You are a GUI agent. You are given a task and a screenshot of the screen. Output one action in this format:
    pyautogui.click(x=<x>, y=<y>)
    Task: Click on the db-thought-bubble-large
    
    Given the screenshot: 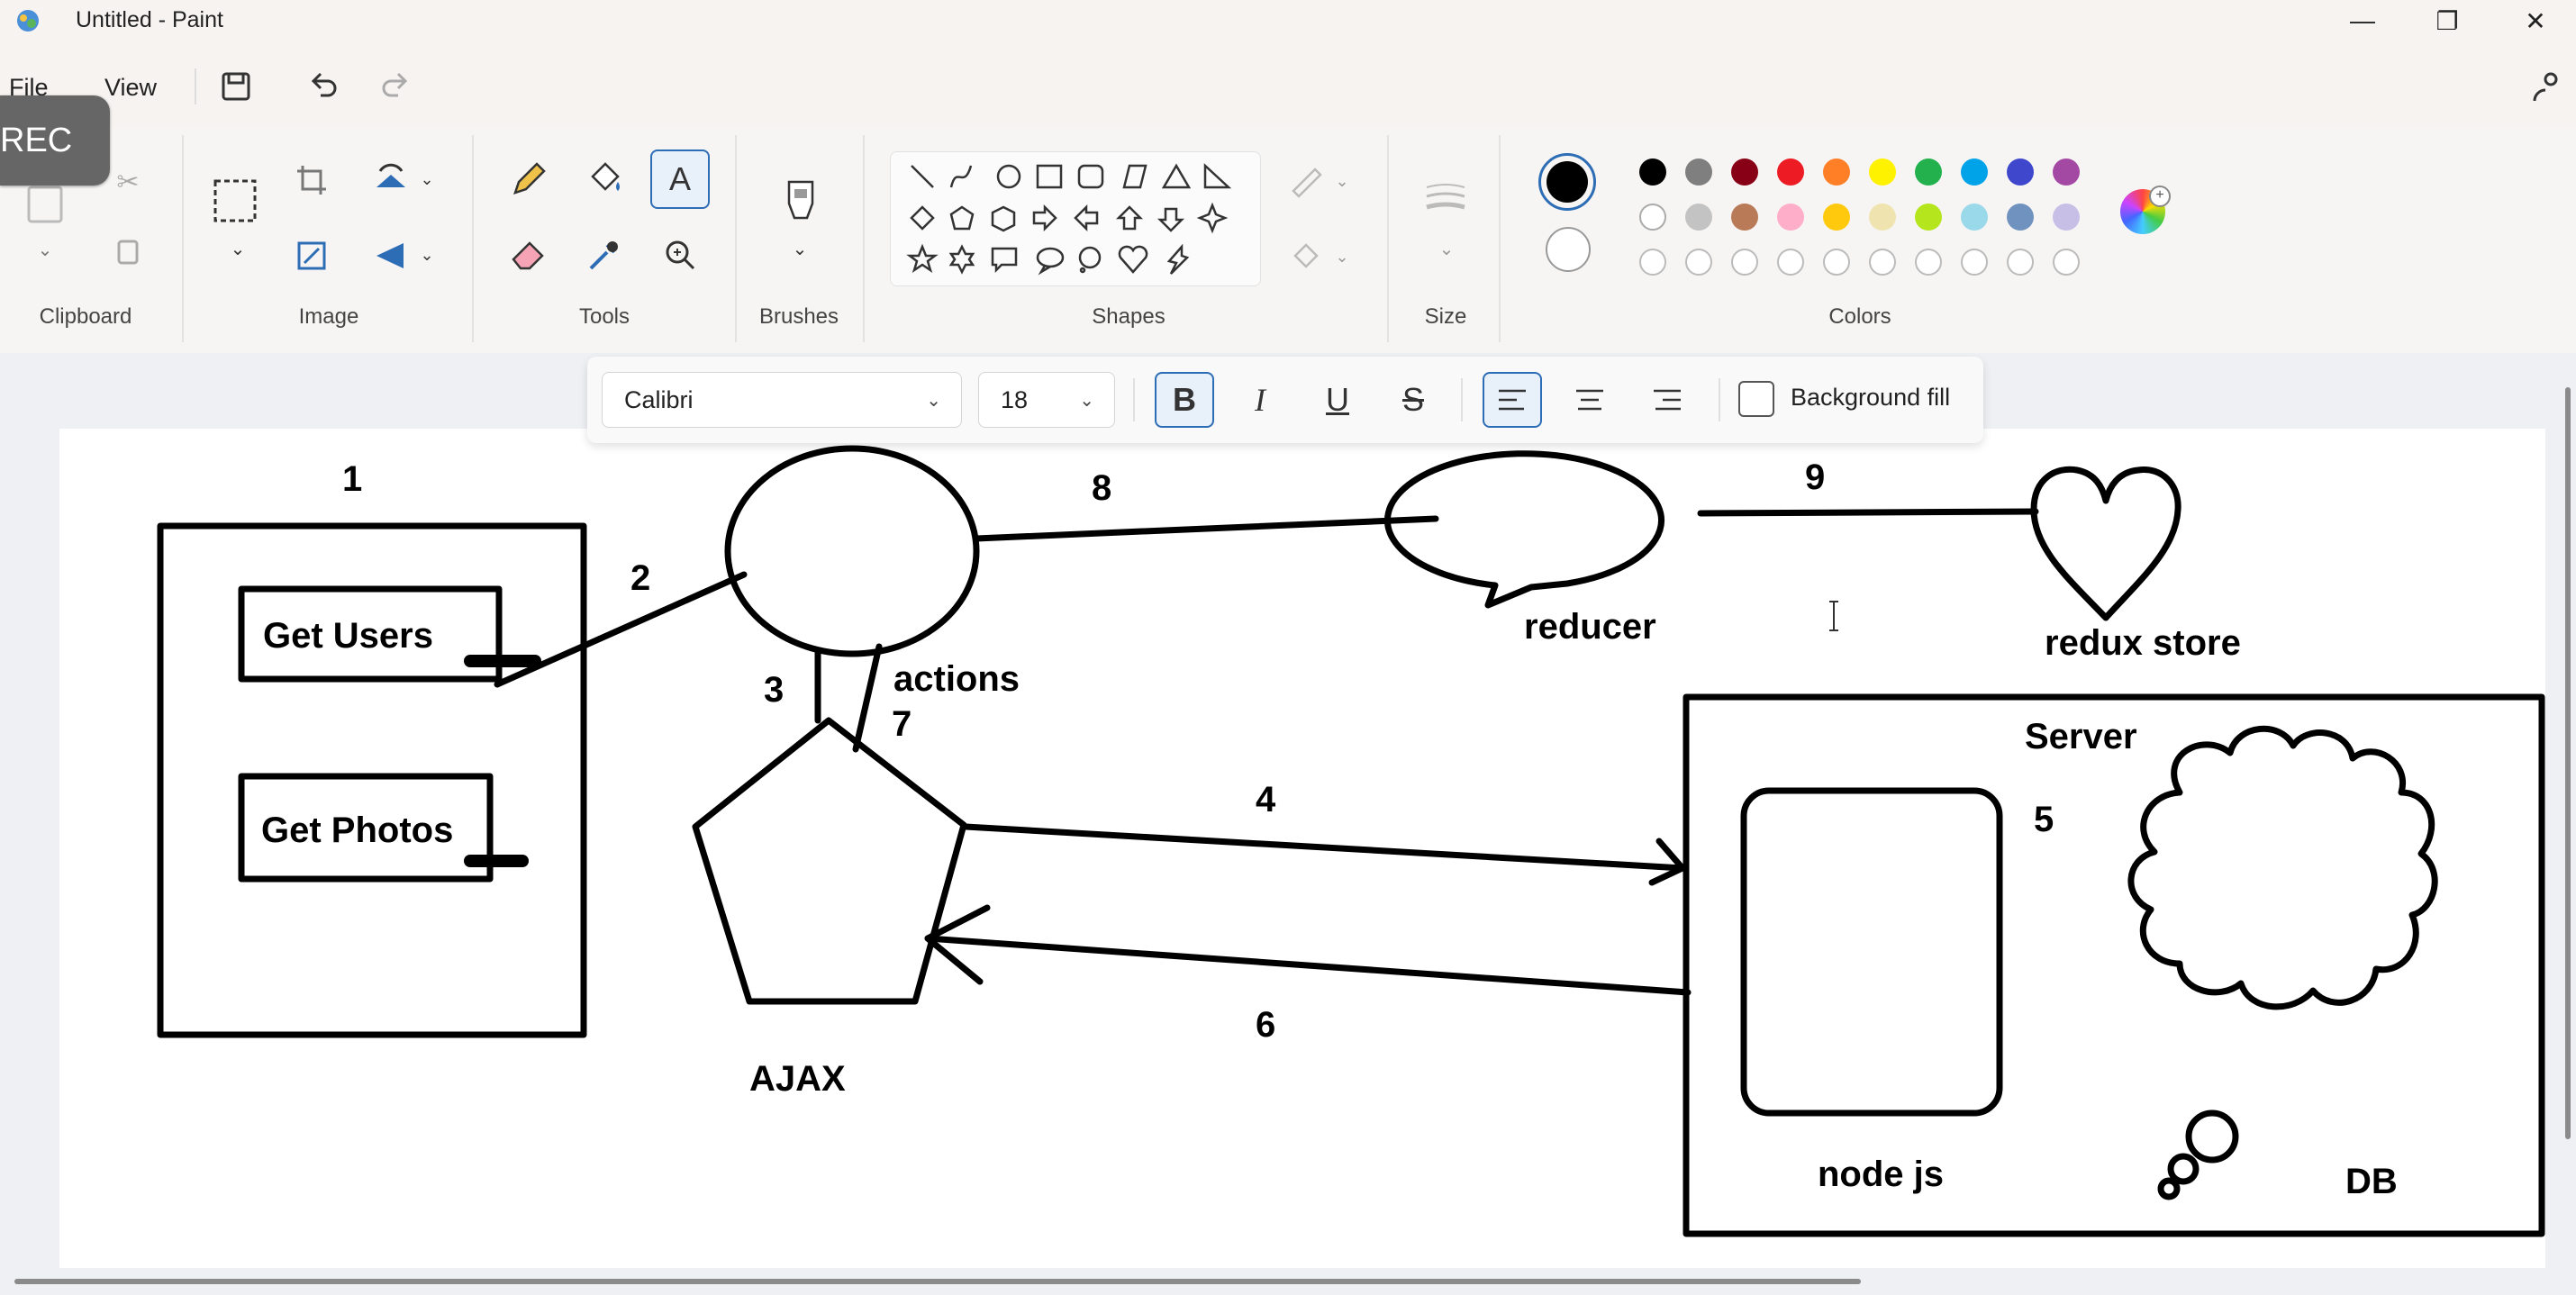 What is the action you would take?
    pyautogui.click(x=2212, y=1136)
    